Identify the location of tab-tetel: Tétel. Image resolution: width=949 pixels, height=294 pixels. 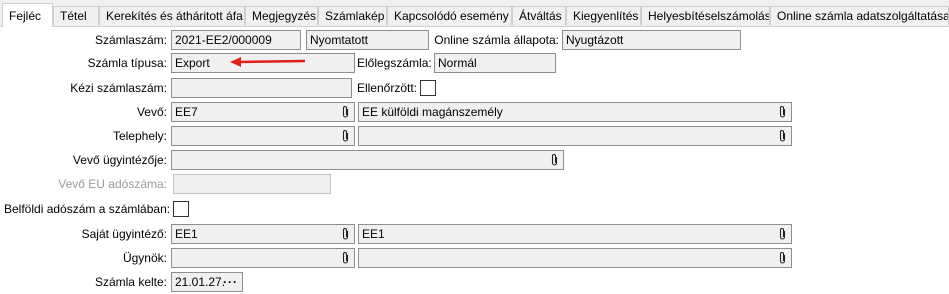
(76, 15).